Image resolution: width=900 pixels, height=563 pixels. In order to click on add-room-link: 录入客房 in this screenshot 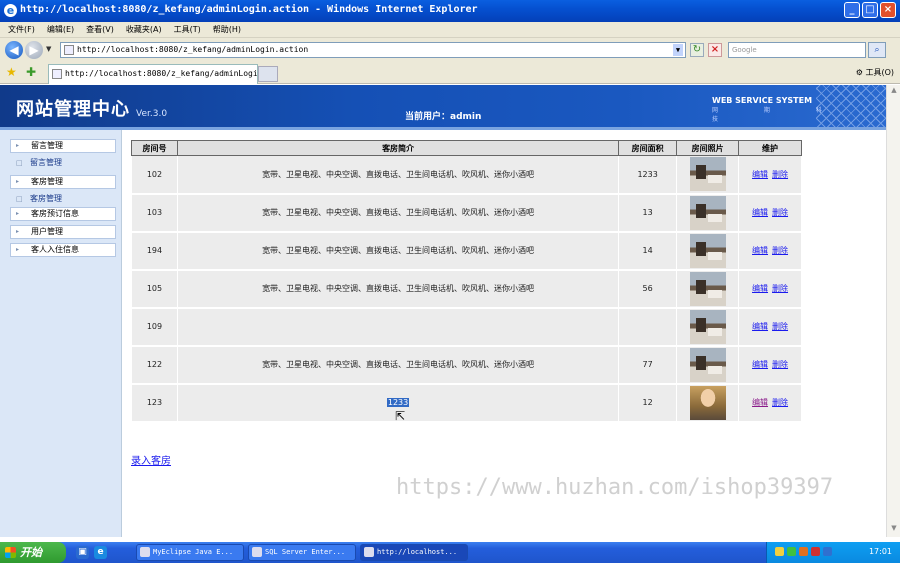, I will do `click(151, 459)`.